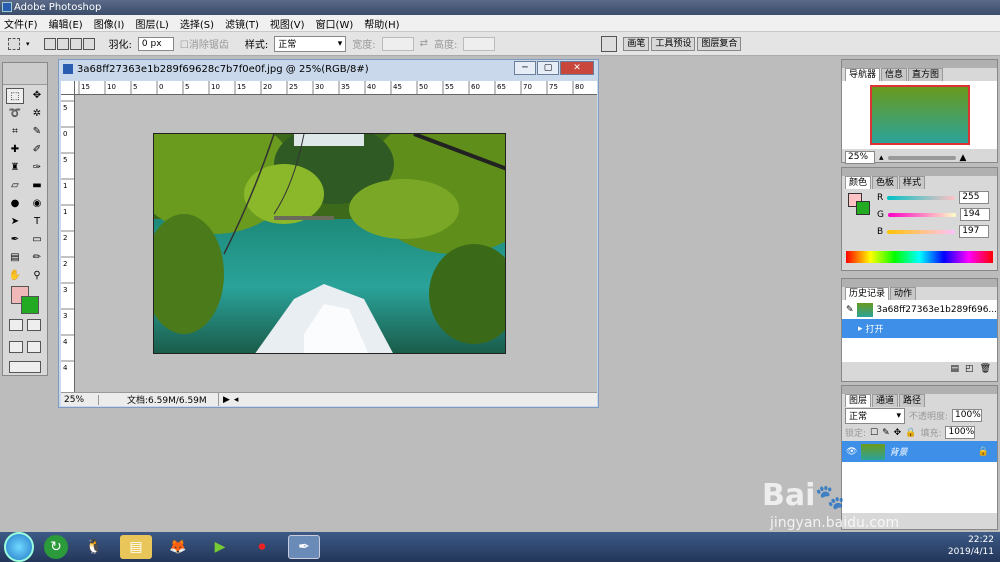 The height and width of the screenshot is (562, 1000). I want to click on vertical-ruler: 5 0 5 1 1 2 2 3 3 4 4, so click(68, 243).